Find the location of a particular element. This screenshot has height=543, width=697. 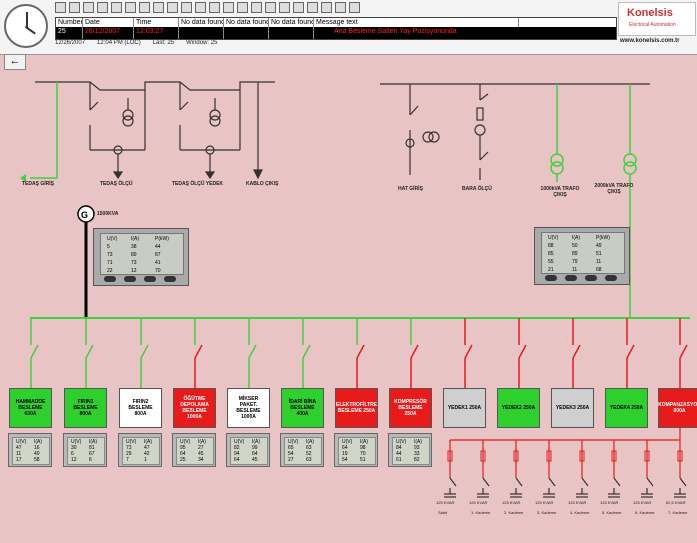

label-bara-olcu: BARA ÖLÇÜ is located at coordinates (477, 189).